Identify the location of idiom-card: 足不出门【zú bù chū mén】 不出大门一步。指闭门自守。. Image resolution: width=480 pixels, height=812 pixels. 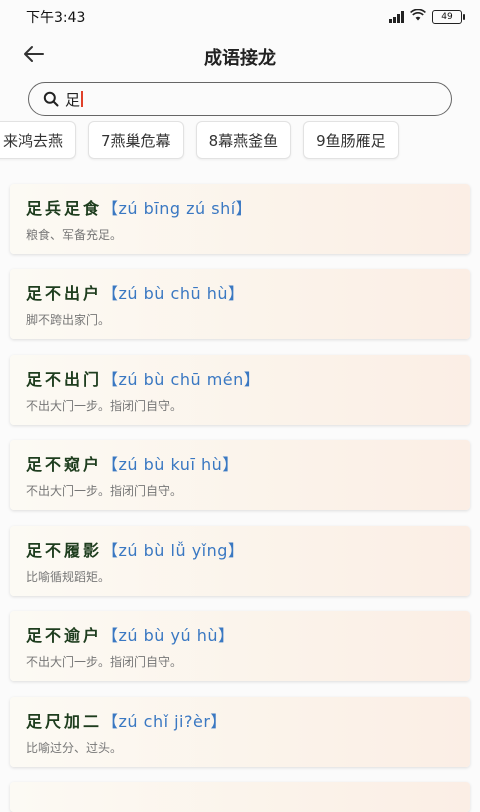
(240, 390).